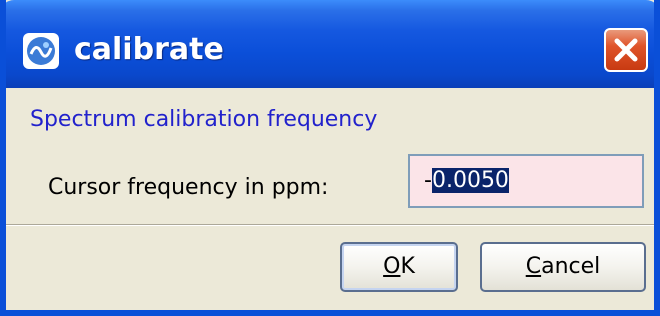 The height and width of the screenshot is (316, 660). What do you see at coordinates (407, 266) in the screenshot?
I see `ok-label-rest: K` at bounding box center [407, 266].